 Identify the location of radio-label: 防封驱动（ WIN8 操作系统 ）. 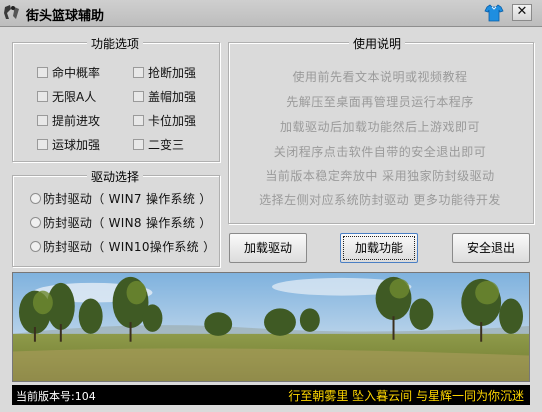
(127, 223).